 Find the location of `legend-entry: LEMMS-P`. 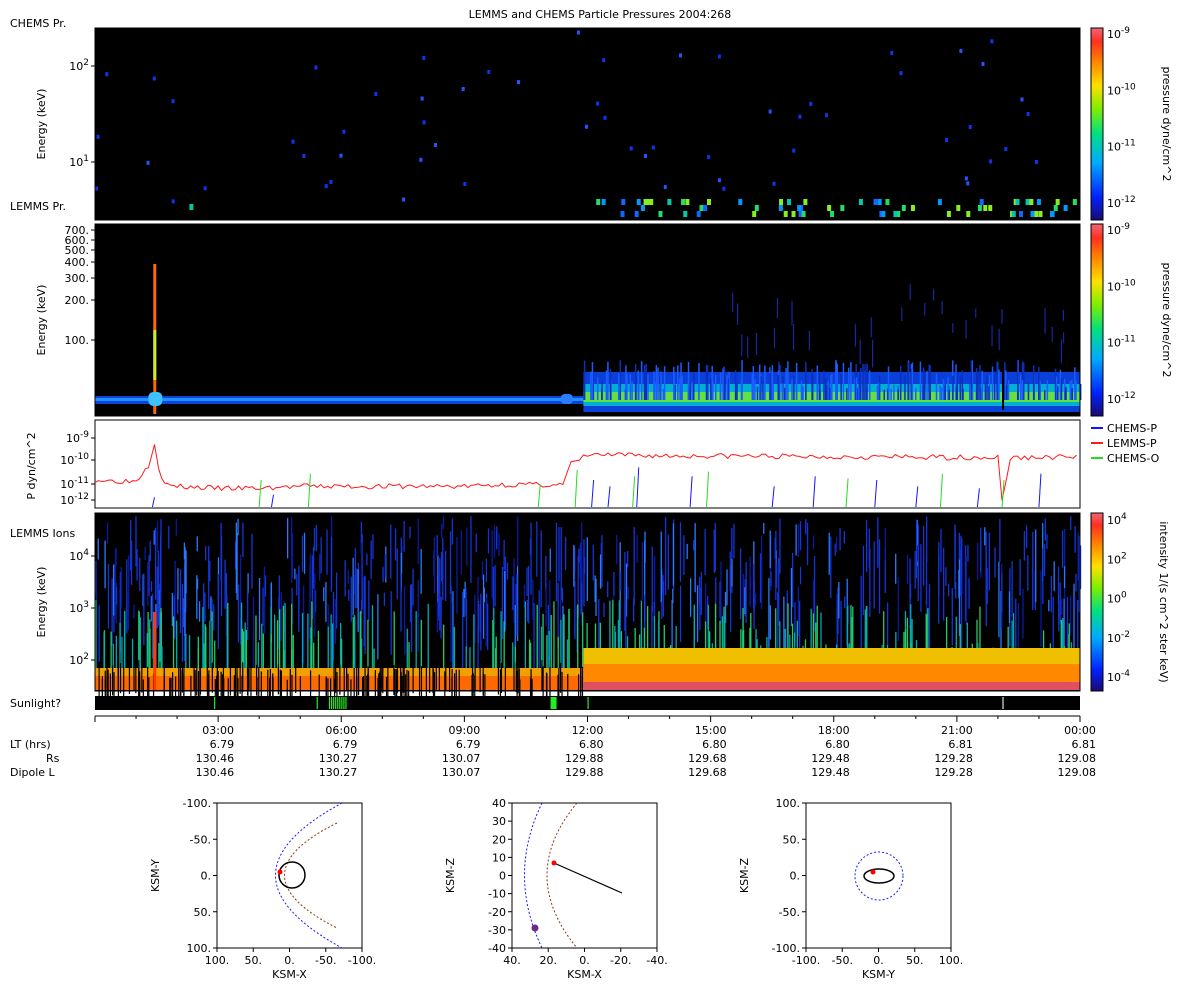

legend-entry: LEMMS-P is located at coordinates (1132, 443).